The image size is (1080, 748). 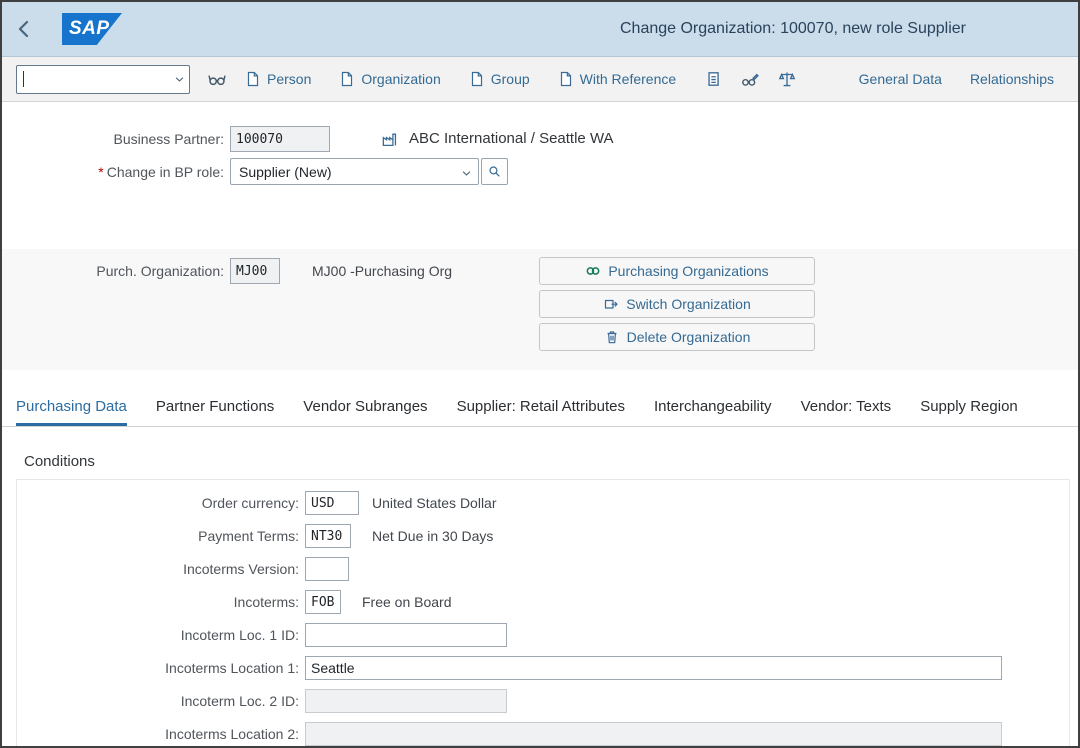 What do you see at coordinates (327, 569) in the screenshot?
I see `incoterms-version-input` at bounding box center [327, 569].